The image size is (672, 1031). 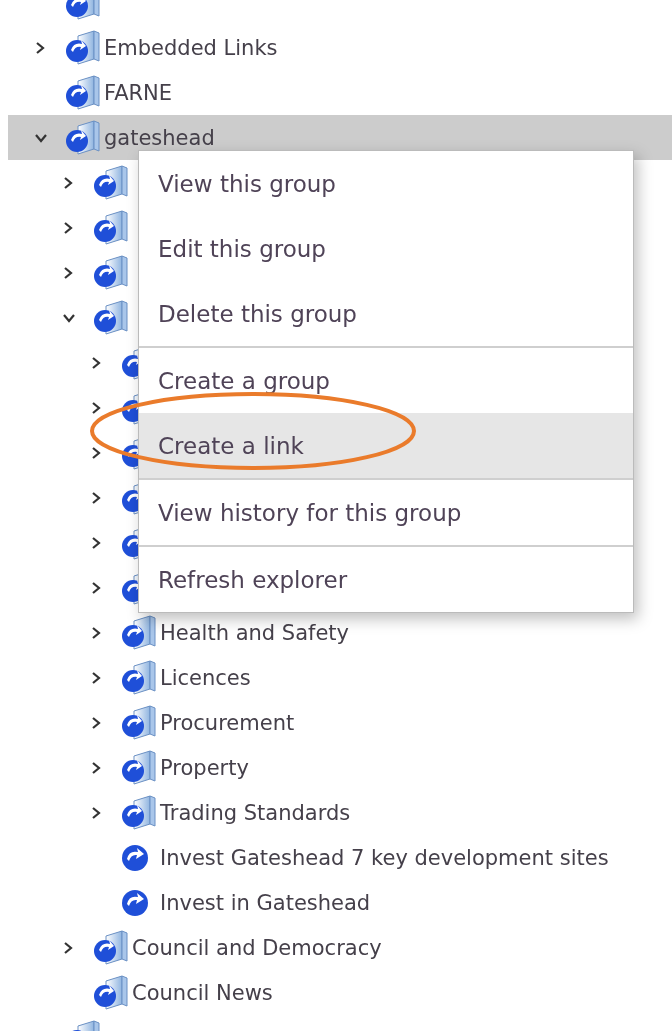 I want to click on tree-item-label: Council News, so click(x=202, y=992).